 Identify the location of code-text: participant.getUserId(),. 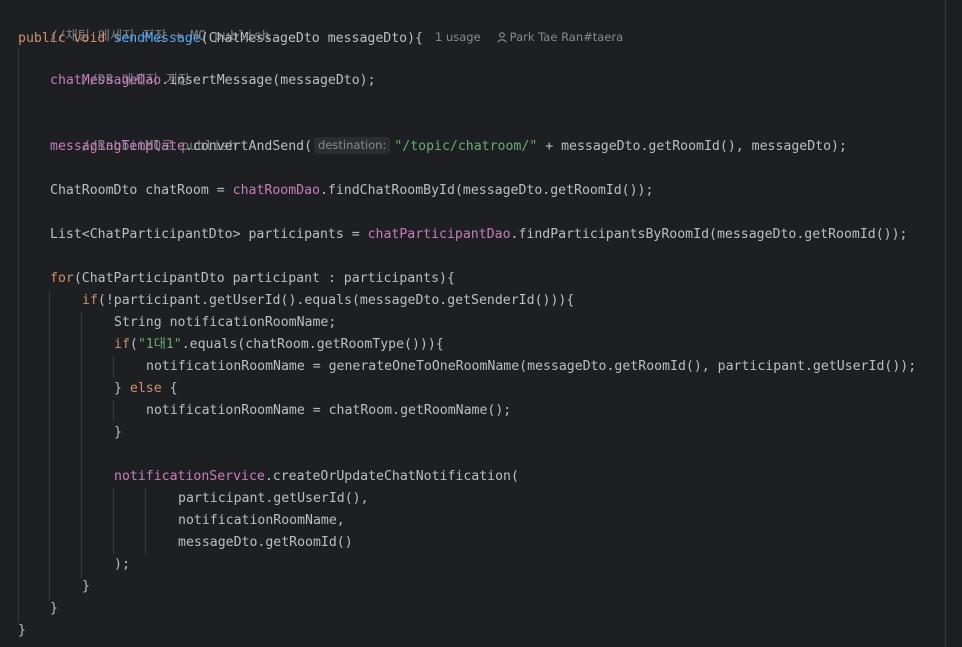
(273, 498).